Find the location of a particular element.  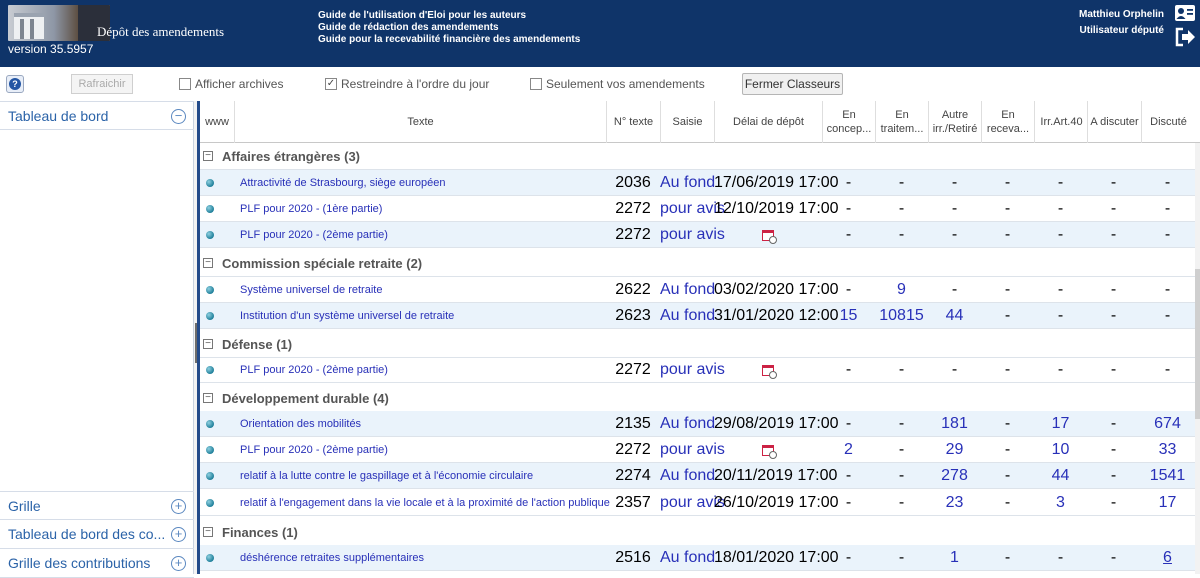

panel-dashboard: Tableau de bord − is located at coordinates (97, 115).